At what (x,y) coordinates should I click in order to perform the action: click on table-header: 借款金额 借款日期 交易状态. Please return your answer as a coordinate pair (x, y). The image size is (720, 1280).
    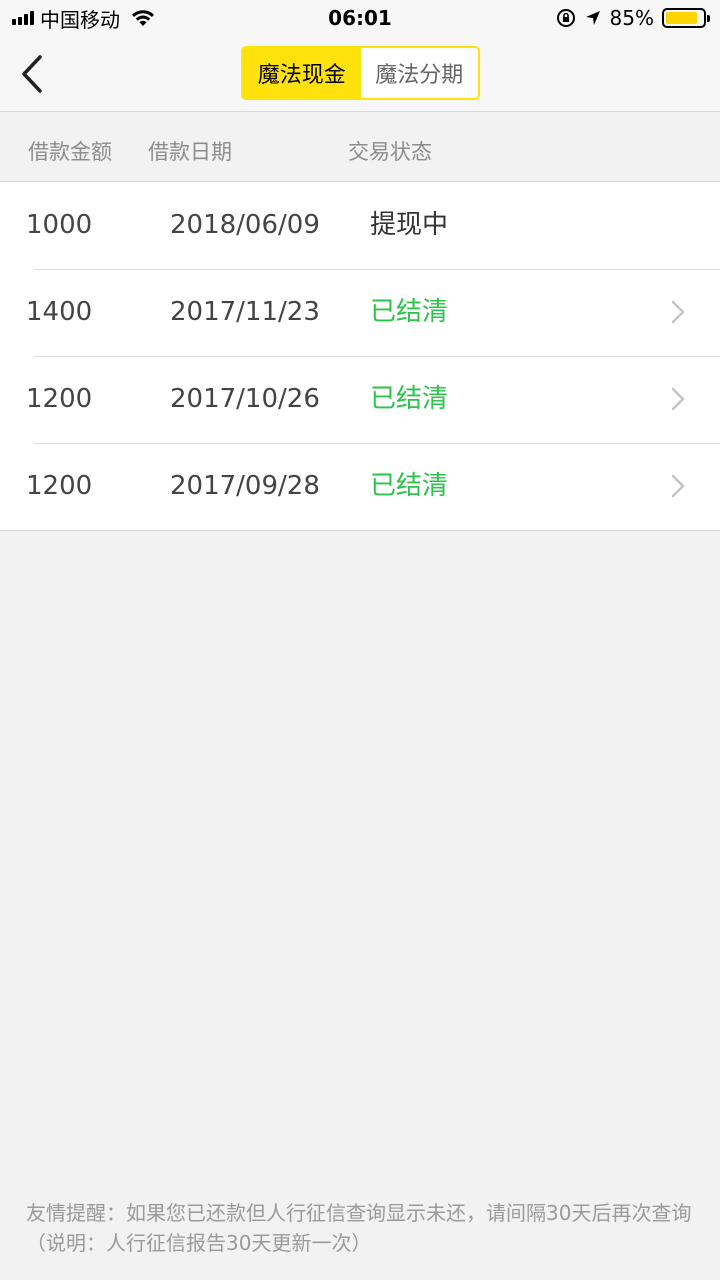
    Looking at the image, I should click on (360, 147).